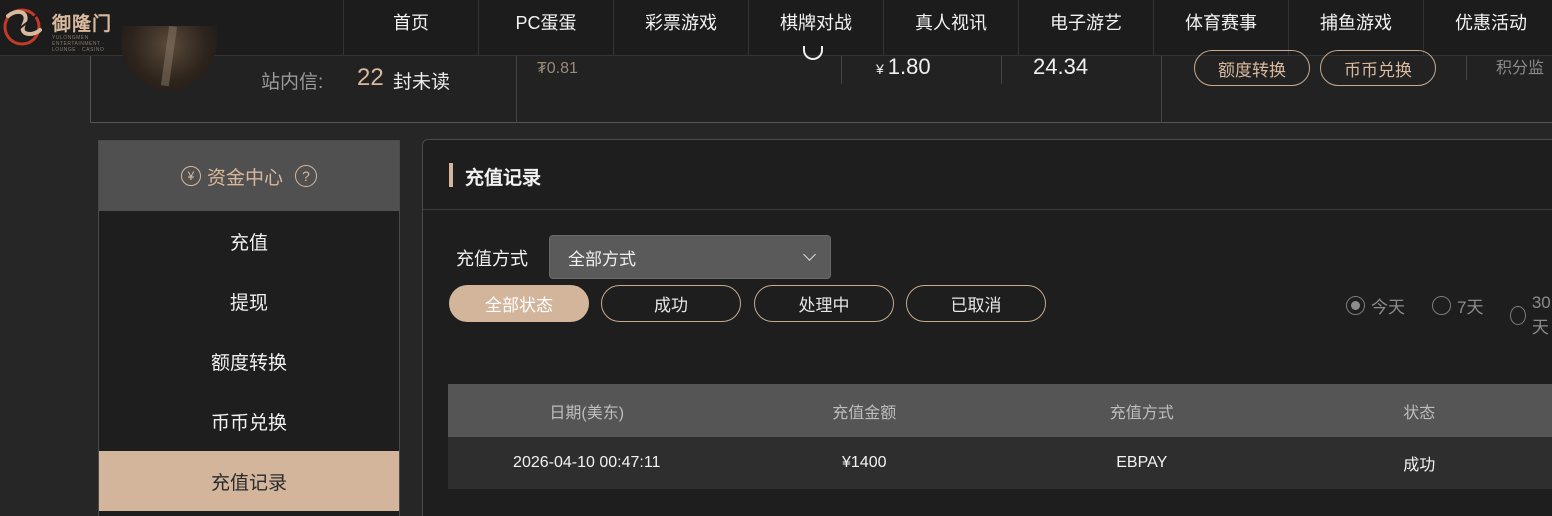 This screenshot has width=1552, height=516. Describe the element at coordinates (1378, 68) in the screenshot. I see `coin-exchange-button: 币币兑换` at that location.